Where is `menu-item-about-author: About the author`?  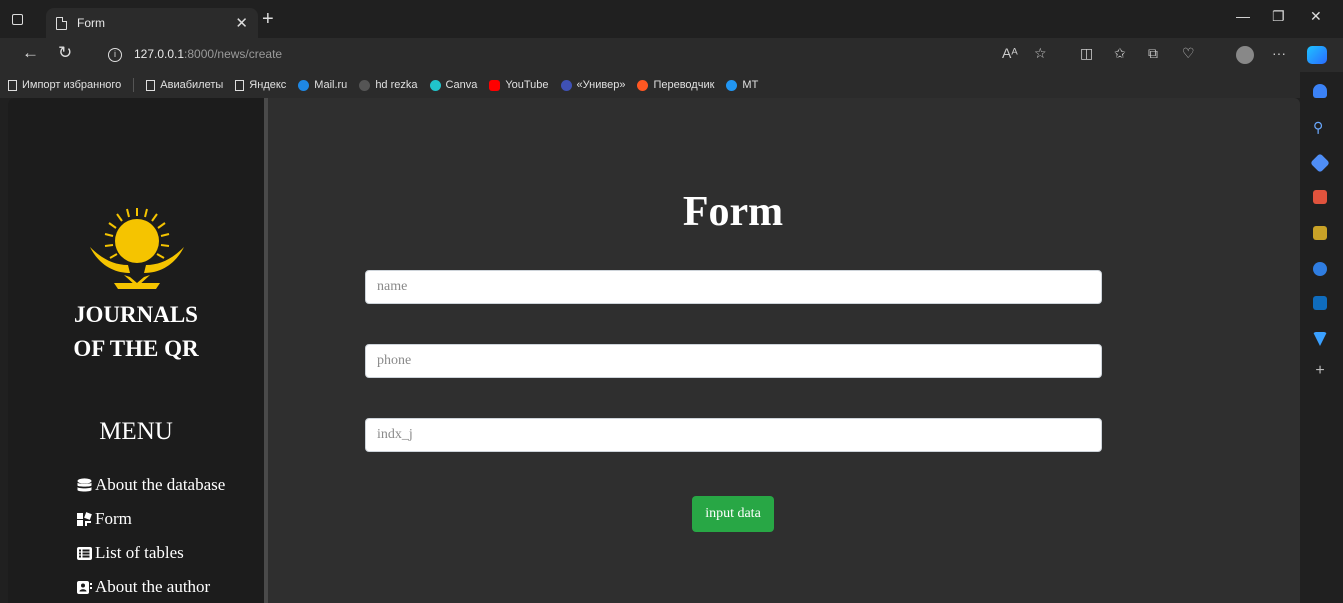
menu-item-about-author: About the author is located at coordinates (150, 586).